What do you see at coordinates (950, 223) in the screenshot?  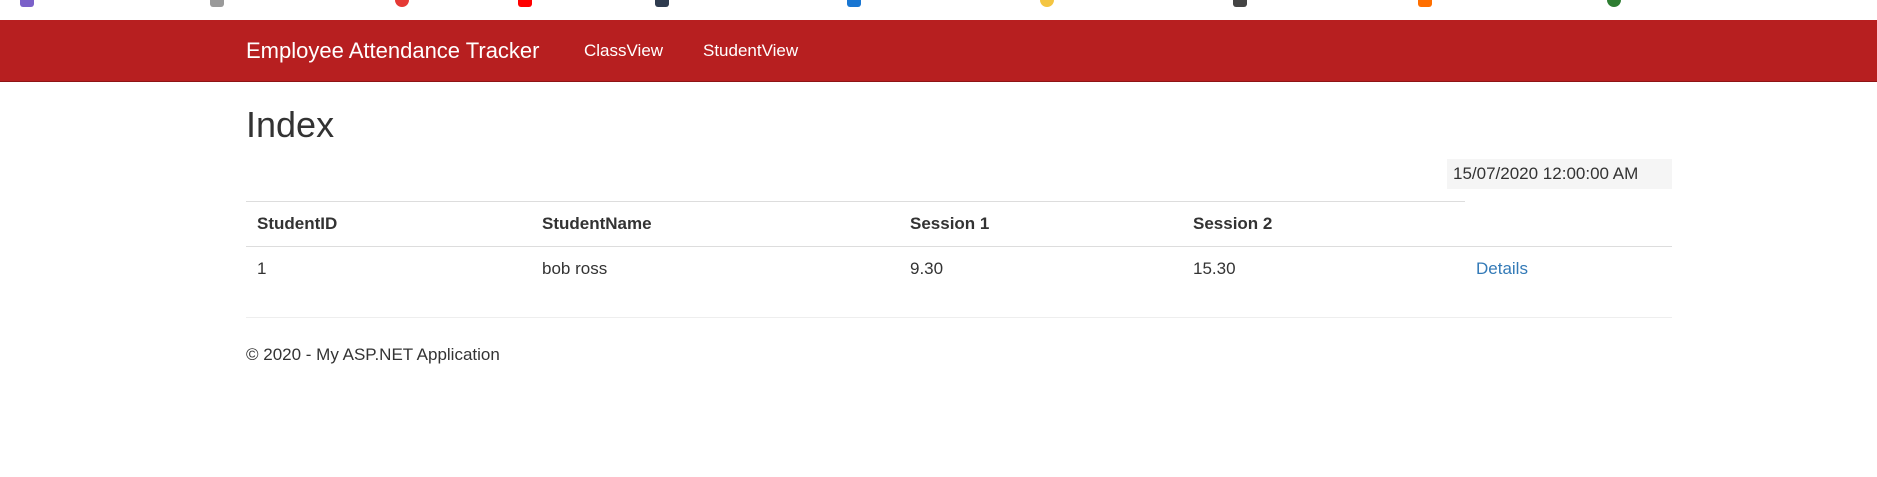 I see `column-header-session1: Session 1` at bounding box center [950, 223].